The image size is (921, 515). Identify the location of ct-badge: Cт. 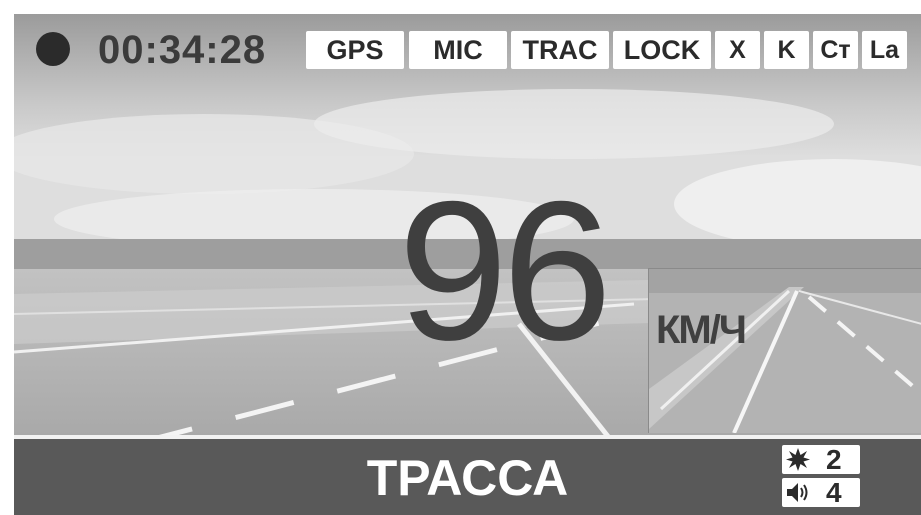
(835, 50).